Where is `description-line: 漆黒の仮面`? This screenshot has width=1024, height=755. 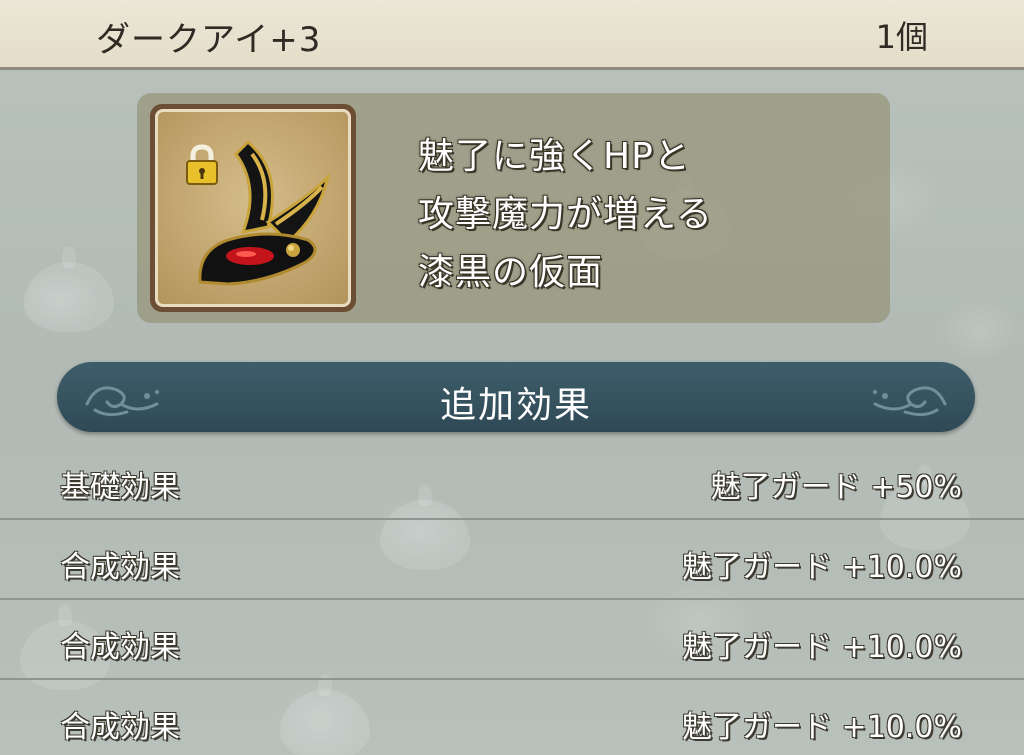 description-line: 漆黒の仮面 is located at coordinates (511, 272).